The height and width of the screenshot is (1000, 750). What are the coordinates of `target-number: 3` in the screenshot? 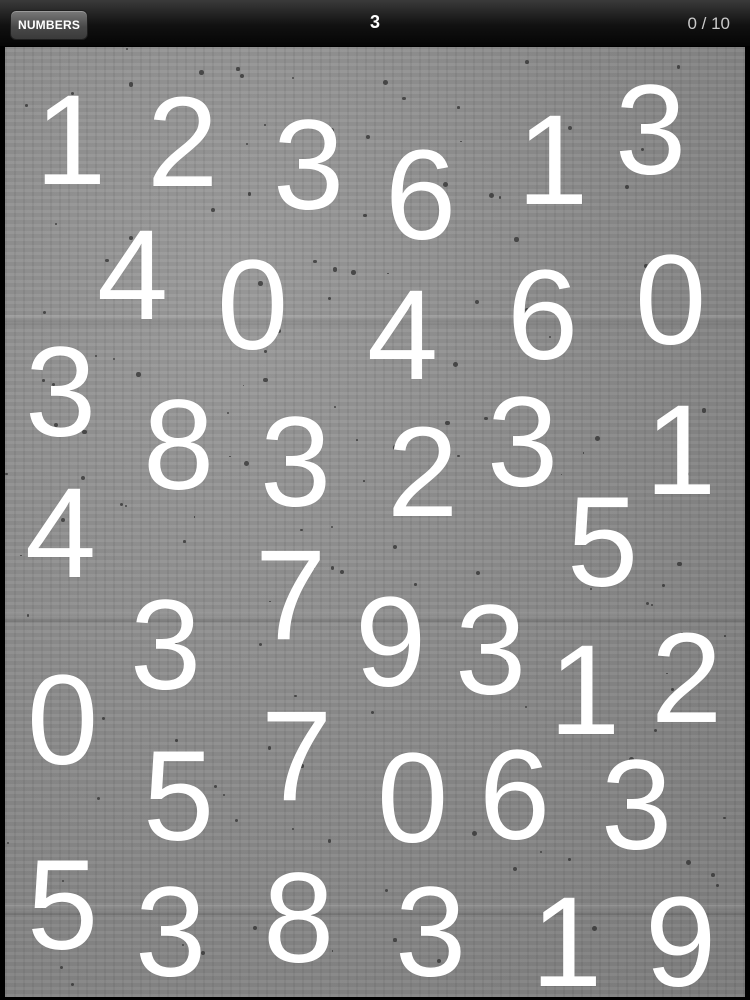 It's located at (374, 22).